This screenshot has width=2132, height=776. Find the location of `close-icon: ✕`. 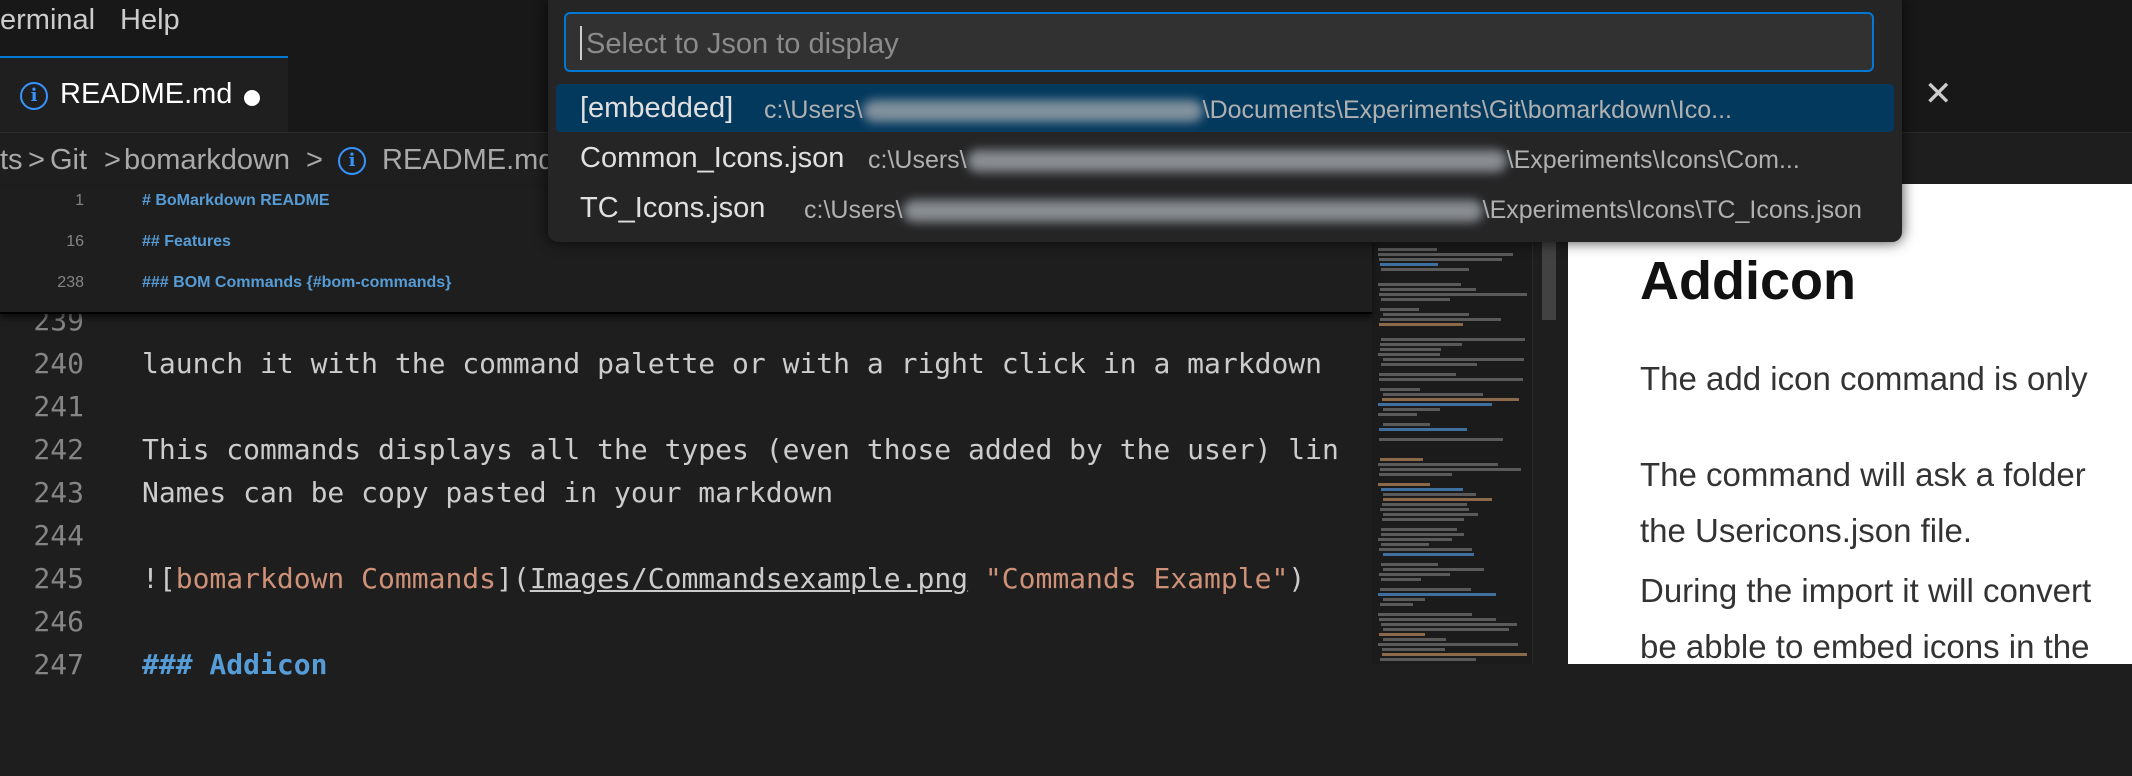

close-icon: ✕ is located at coordinates (1938, 94).